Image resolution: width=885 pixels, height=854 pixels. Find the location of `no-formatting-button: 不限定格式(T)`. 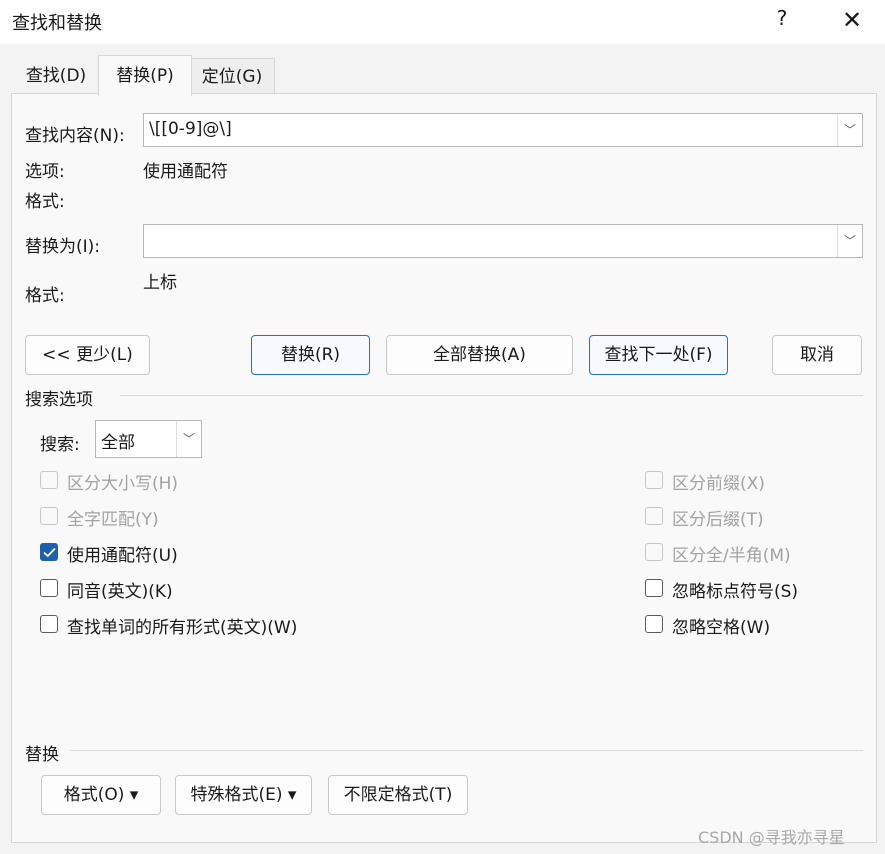

no-formatting-button: 不限定格式(T) is located at coordinates (398, 795).